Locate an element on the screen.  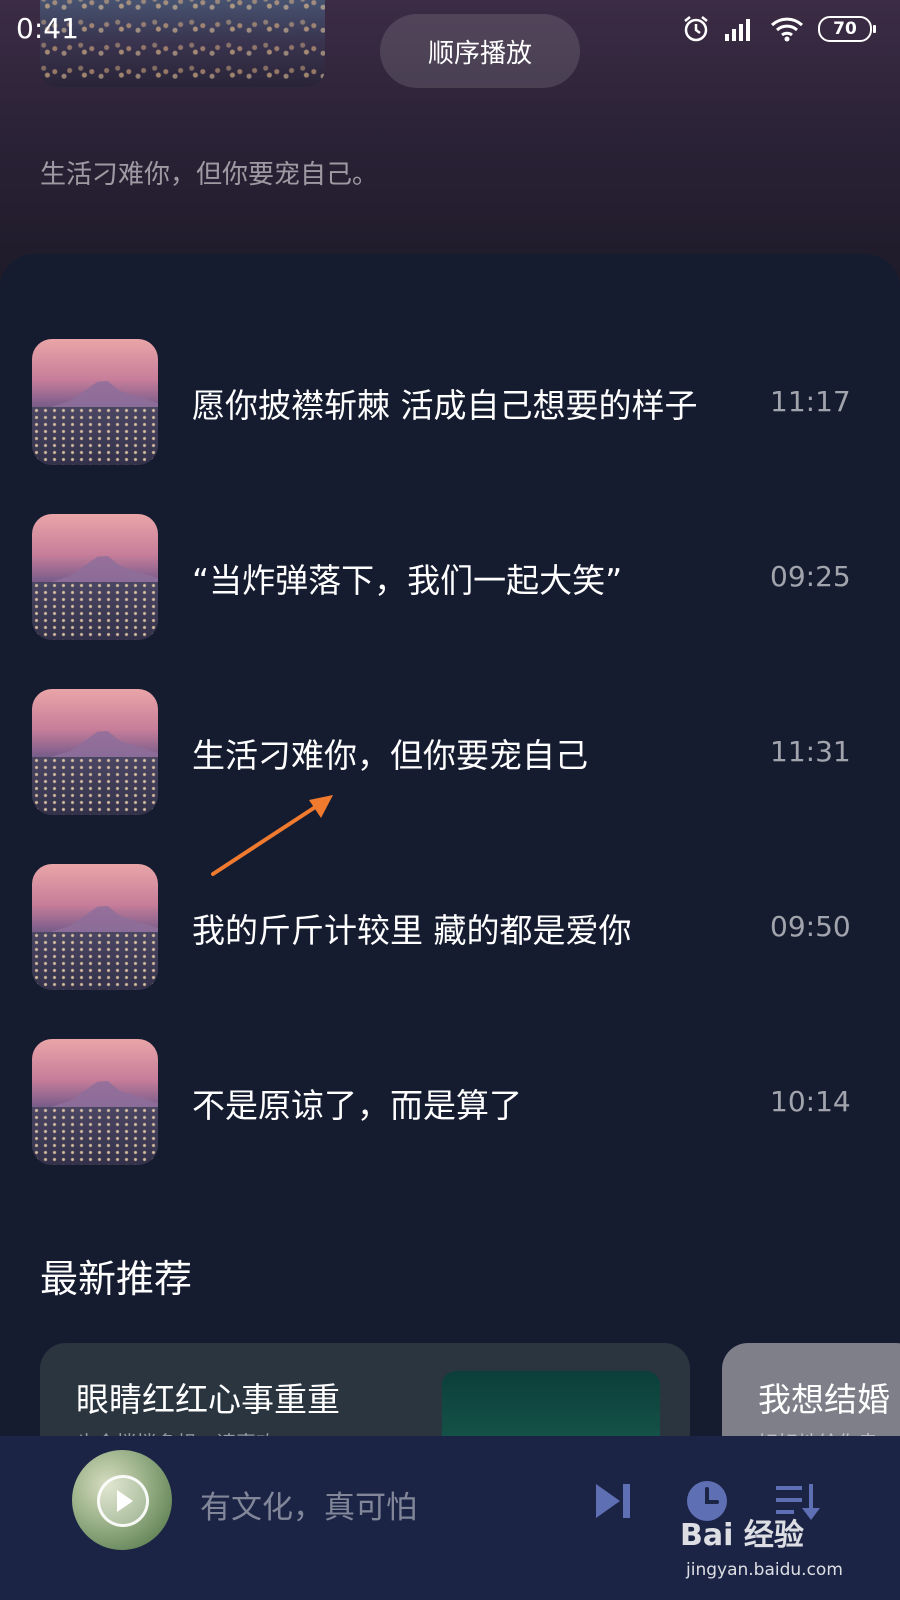
item-title: 愿你披襟斩棘 活成自己想要的样子 is located at coordinates (445, 405).